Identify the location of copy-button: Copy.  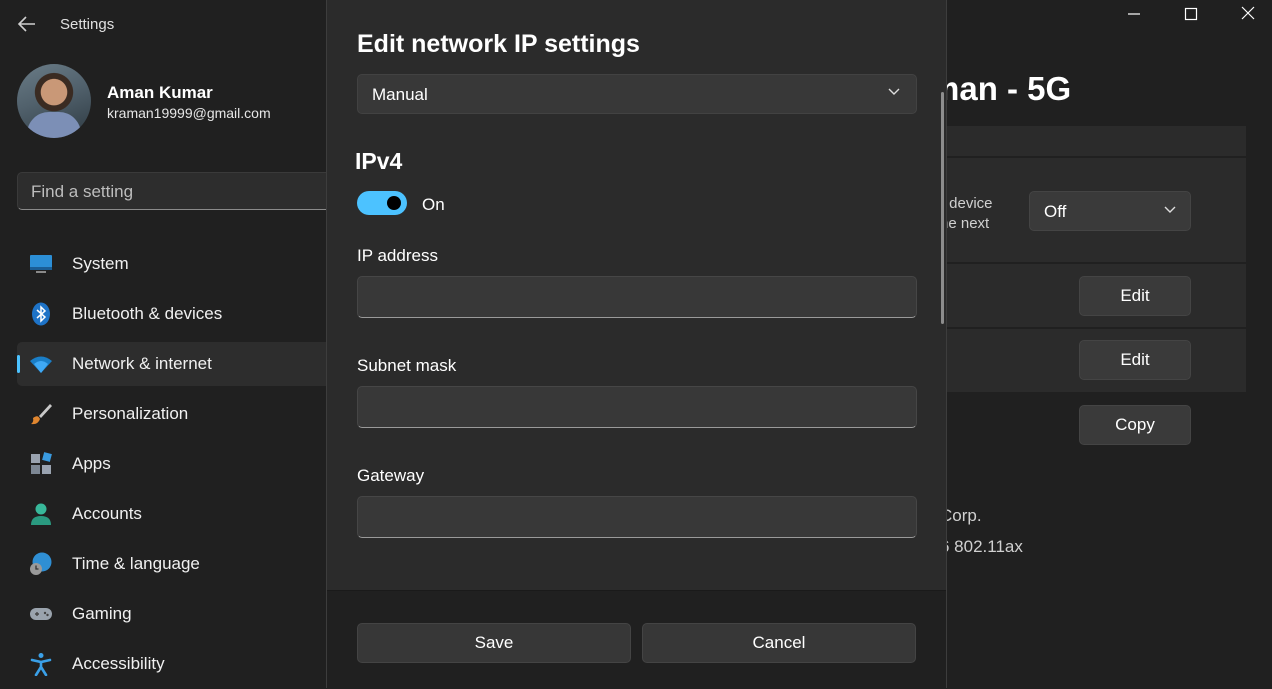
(1135, 425).